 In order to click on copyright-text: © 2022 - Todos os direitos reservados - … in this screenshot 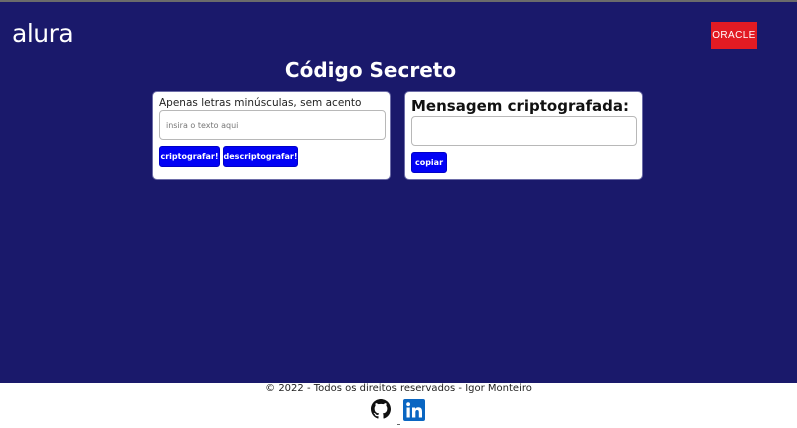, I will do `click(398, 388)`.